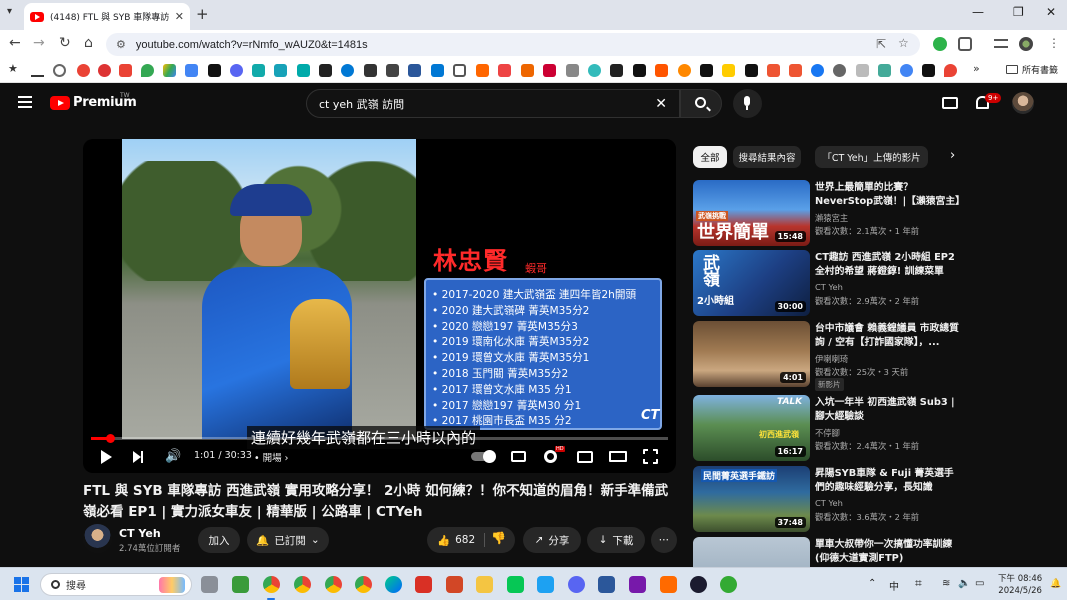 This screenshot has width=1067, height=600. I want to click on home-icon: ⌂, so click(88, 43).